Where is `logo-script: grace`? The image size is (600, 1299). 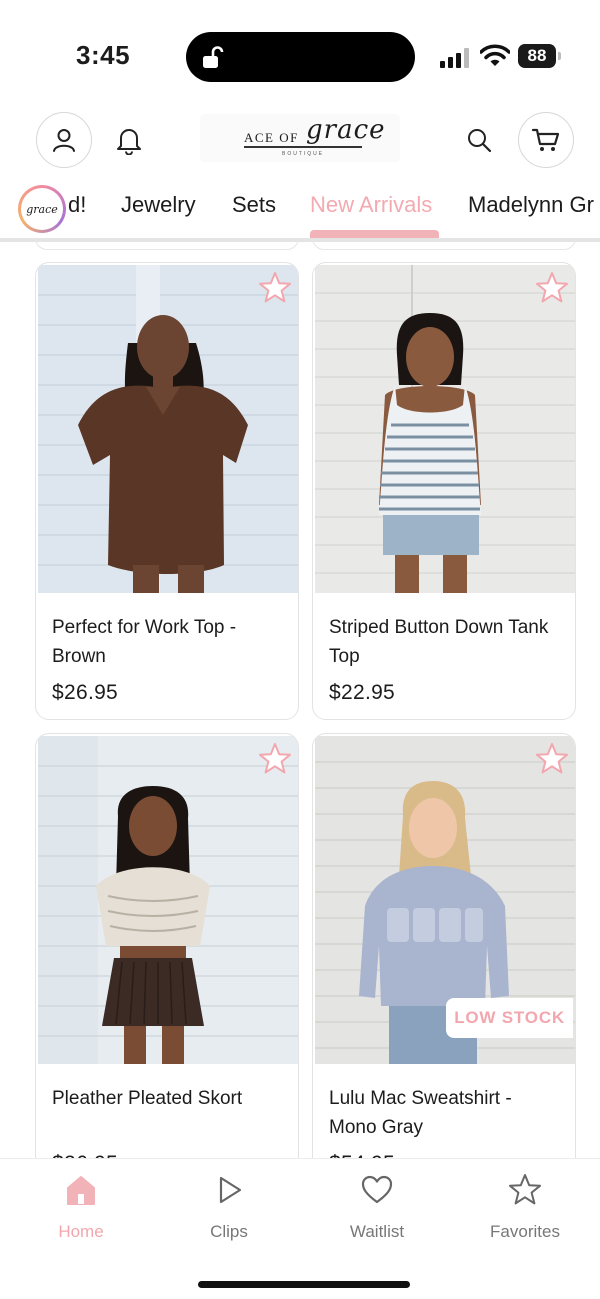 logo-script: grace is located at coordinates (346, 130).